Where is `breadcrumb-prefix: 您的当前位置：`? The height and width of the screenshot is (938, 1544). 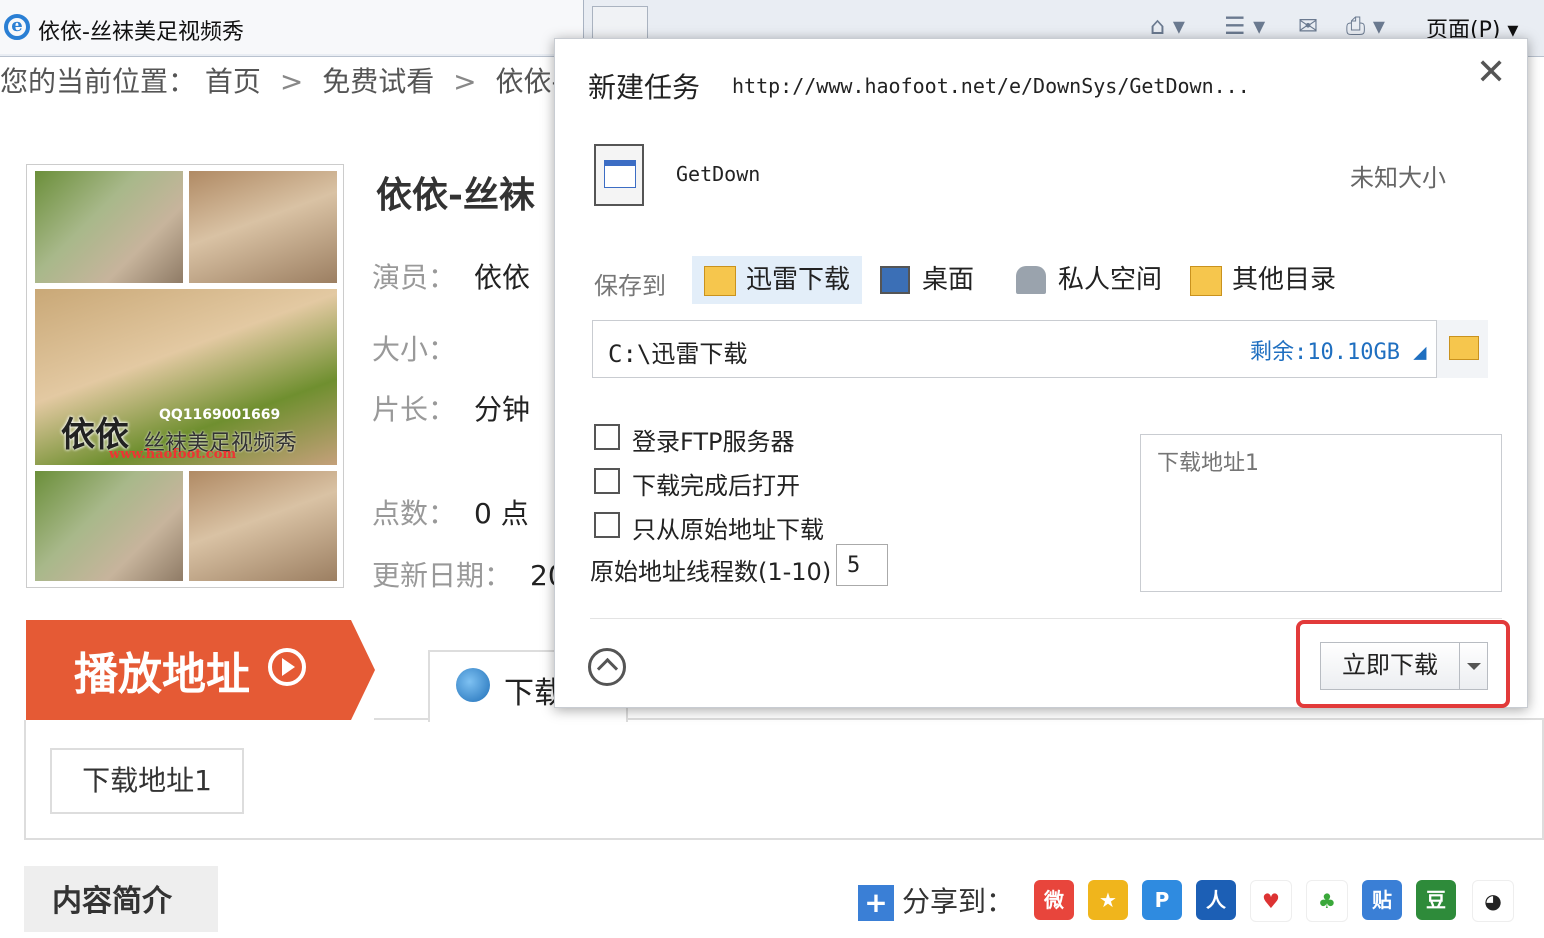 breadcrumb-prefix: 您的当前位置： is located at coordinates (98, 81).